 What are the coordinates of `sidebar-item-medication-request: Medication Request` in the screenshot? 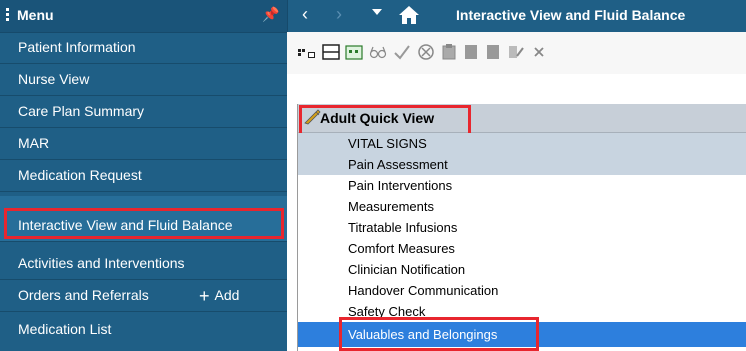 It's located at (143, 176).